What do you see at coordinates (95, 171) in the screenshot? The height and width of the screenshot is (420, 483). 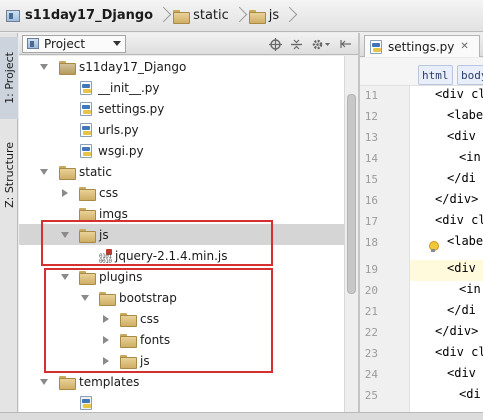 I see `tree-item-label: static` at bounding box center [95, 171].